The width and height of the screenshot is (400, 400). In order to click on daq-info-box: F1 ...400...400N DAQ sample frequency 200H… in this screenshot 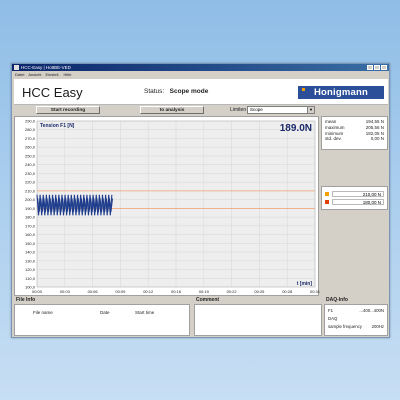, I will do `click(356, 320)`.